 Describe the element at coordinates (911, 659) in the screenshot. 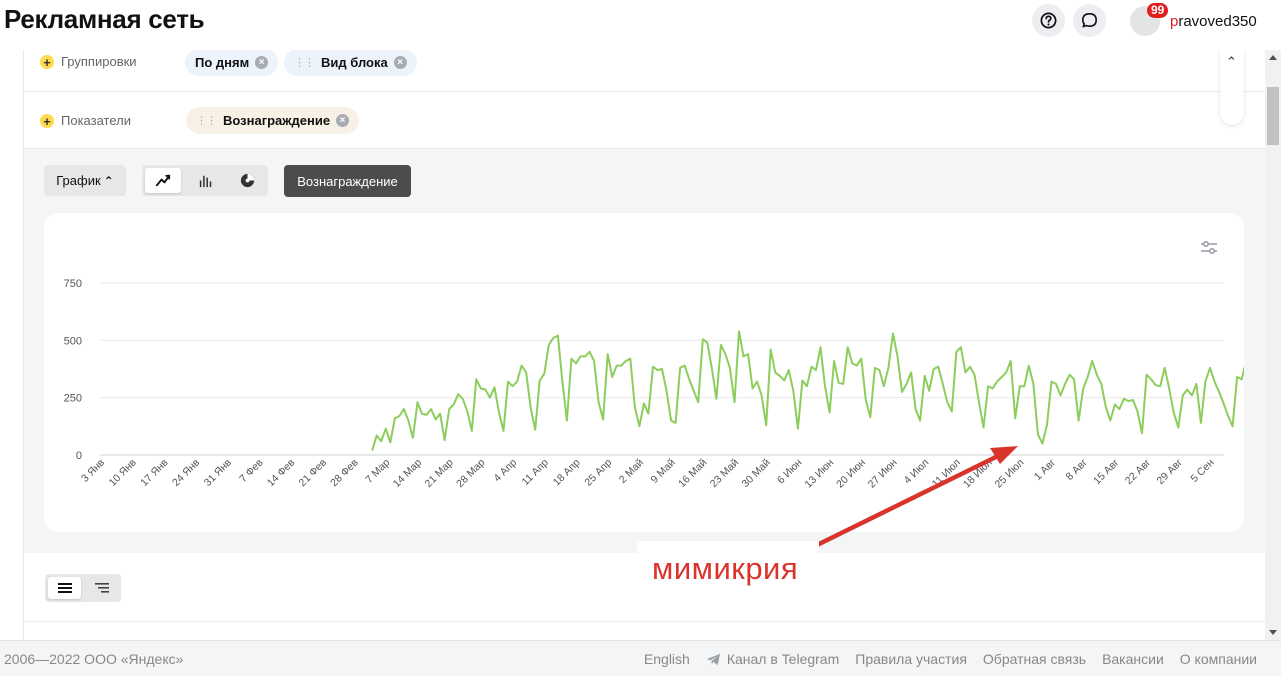

I see `footer-link-rules: Правила участия` at that location.